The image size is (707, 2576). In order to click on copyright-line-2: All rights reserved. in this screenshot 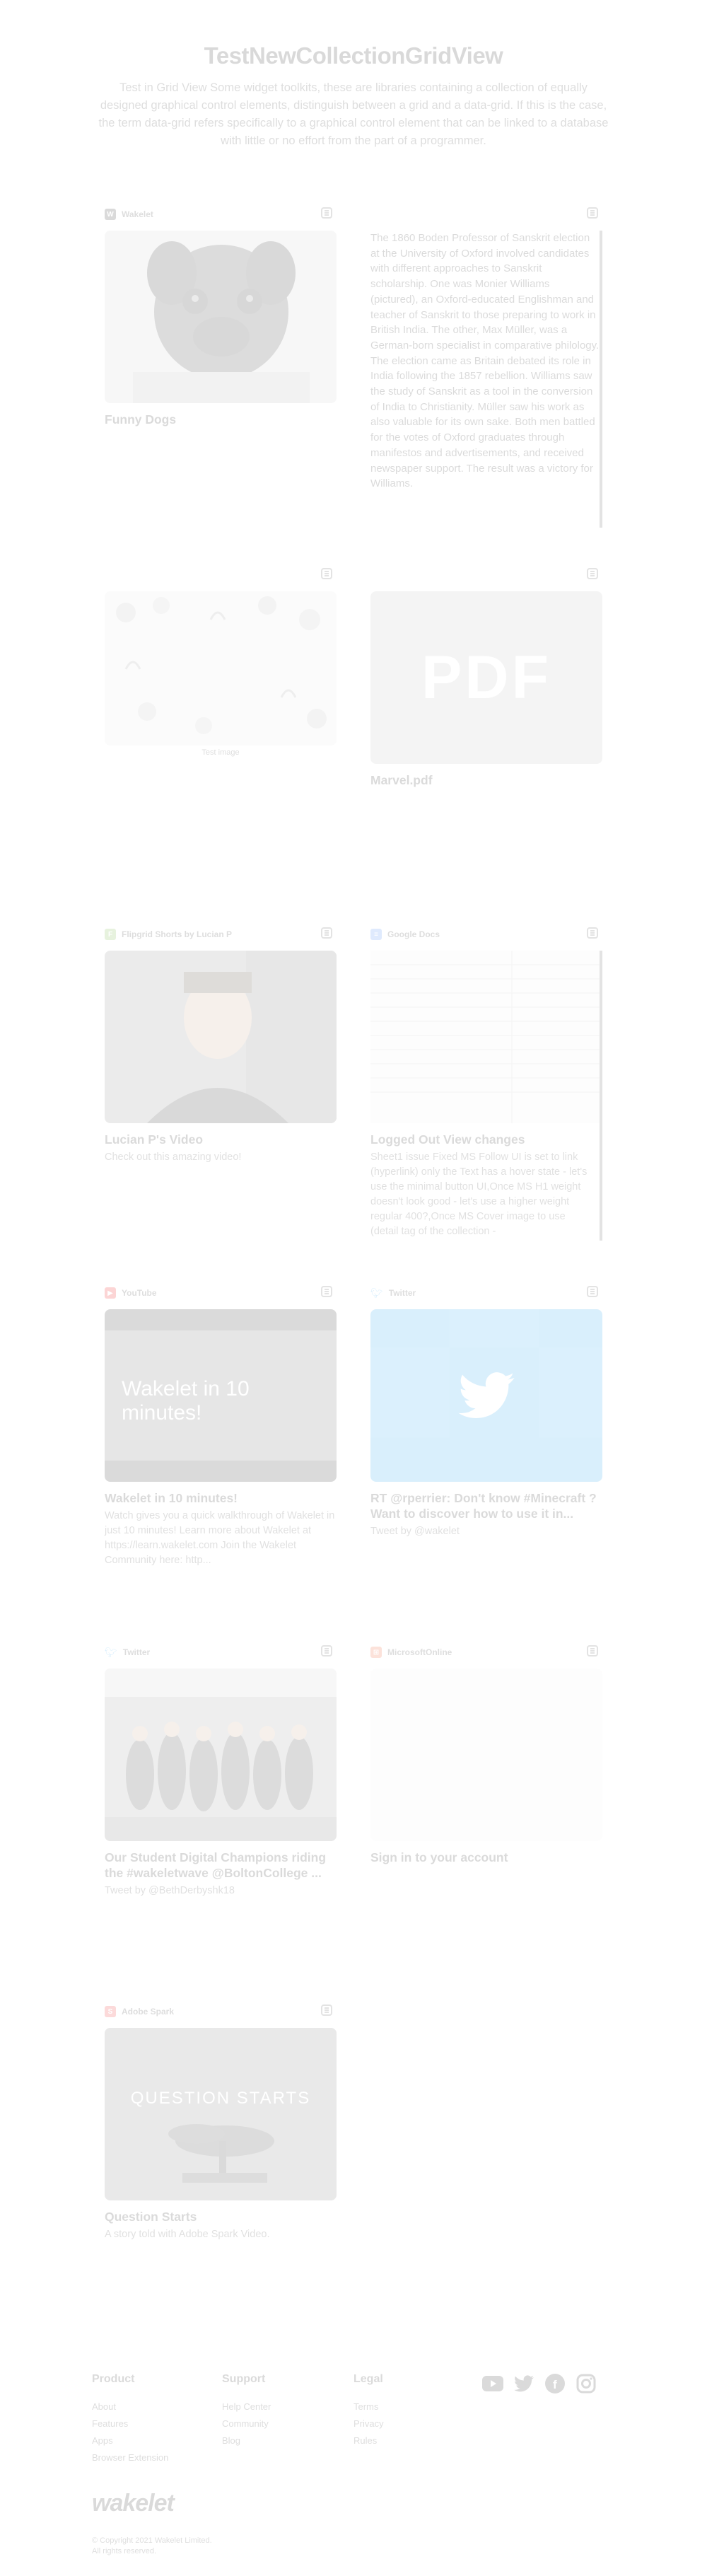, I will do `click(124, 2551)`.